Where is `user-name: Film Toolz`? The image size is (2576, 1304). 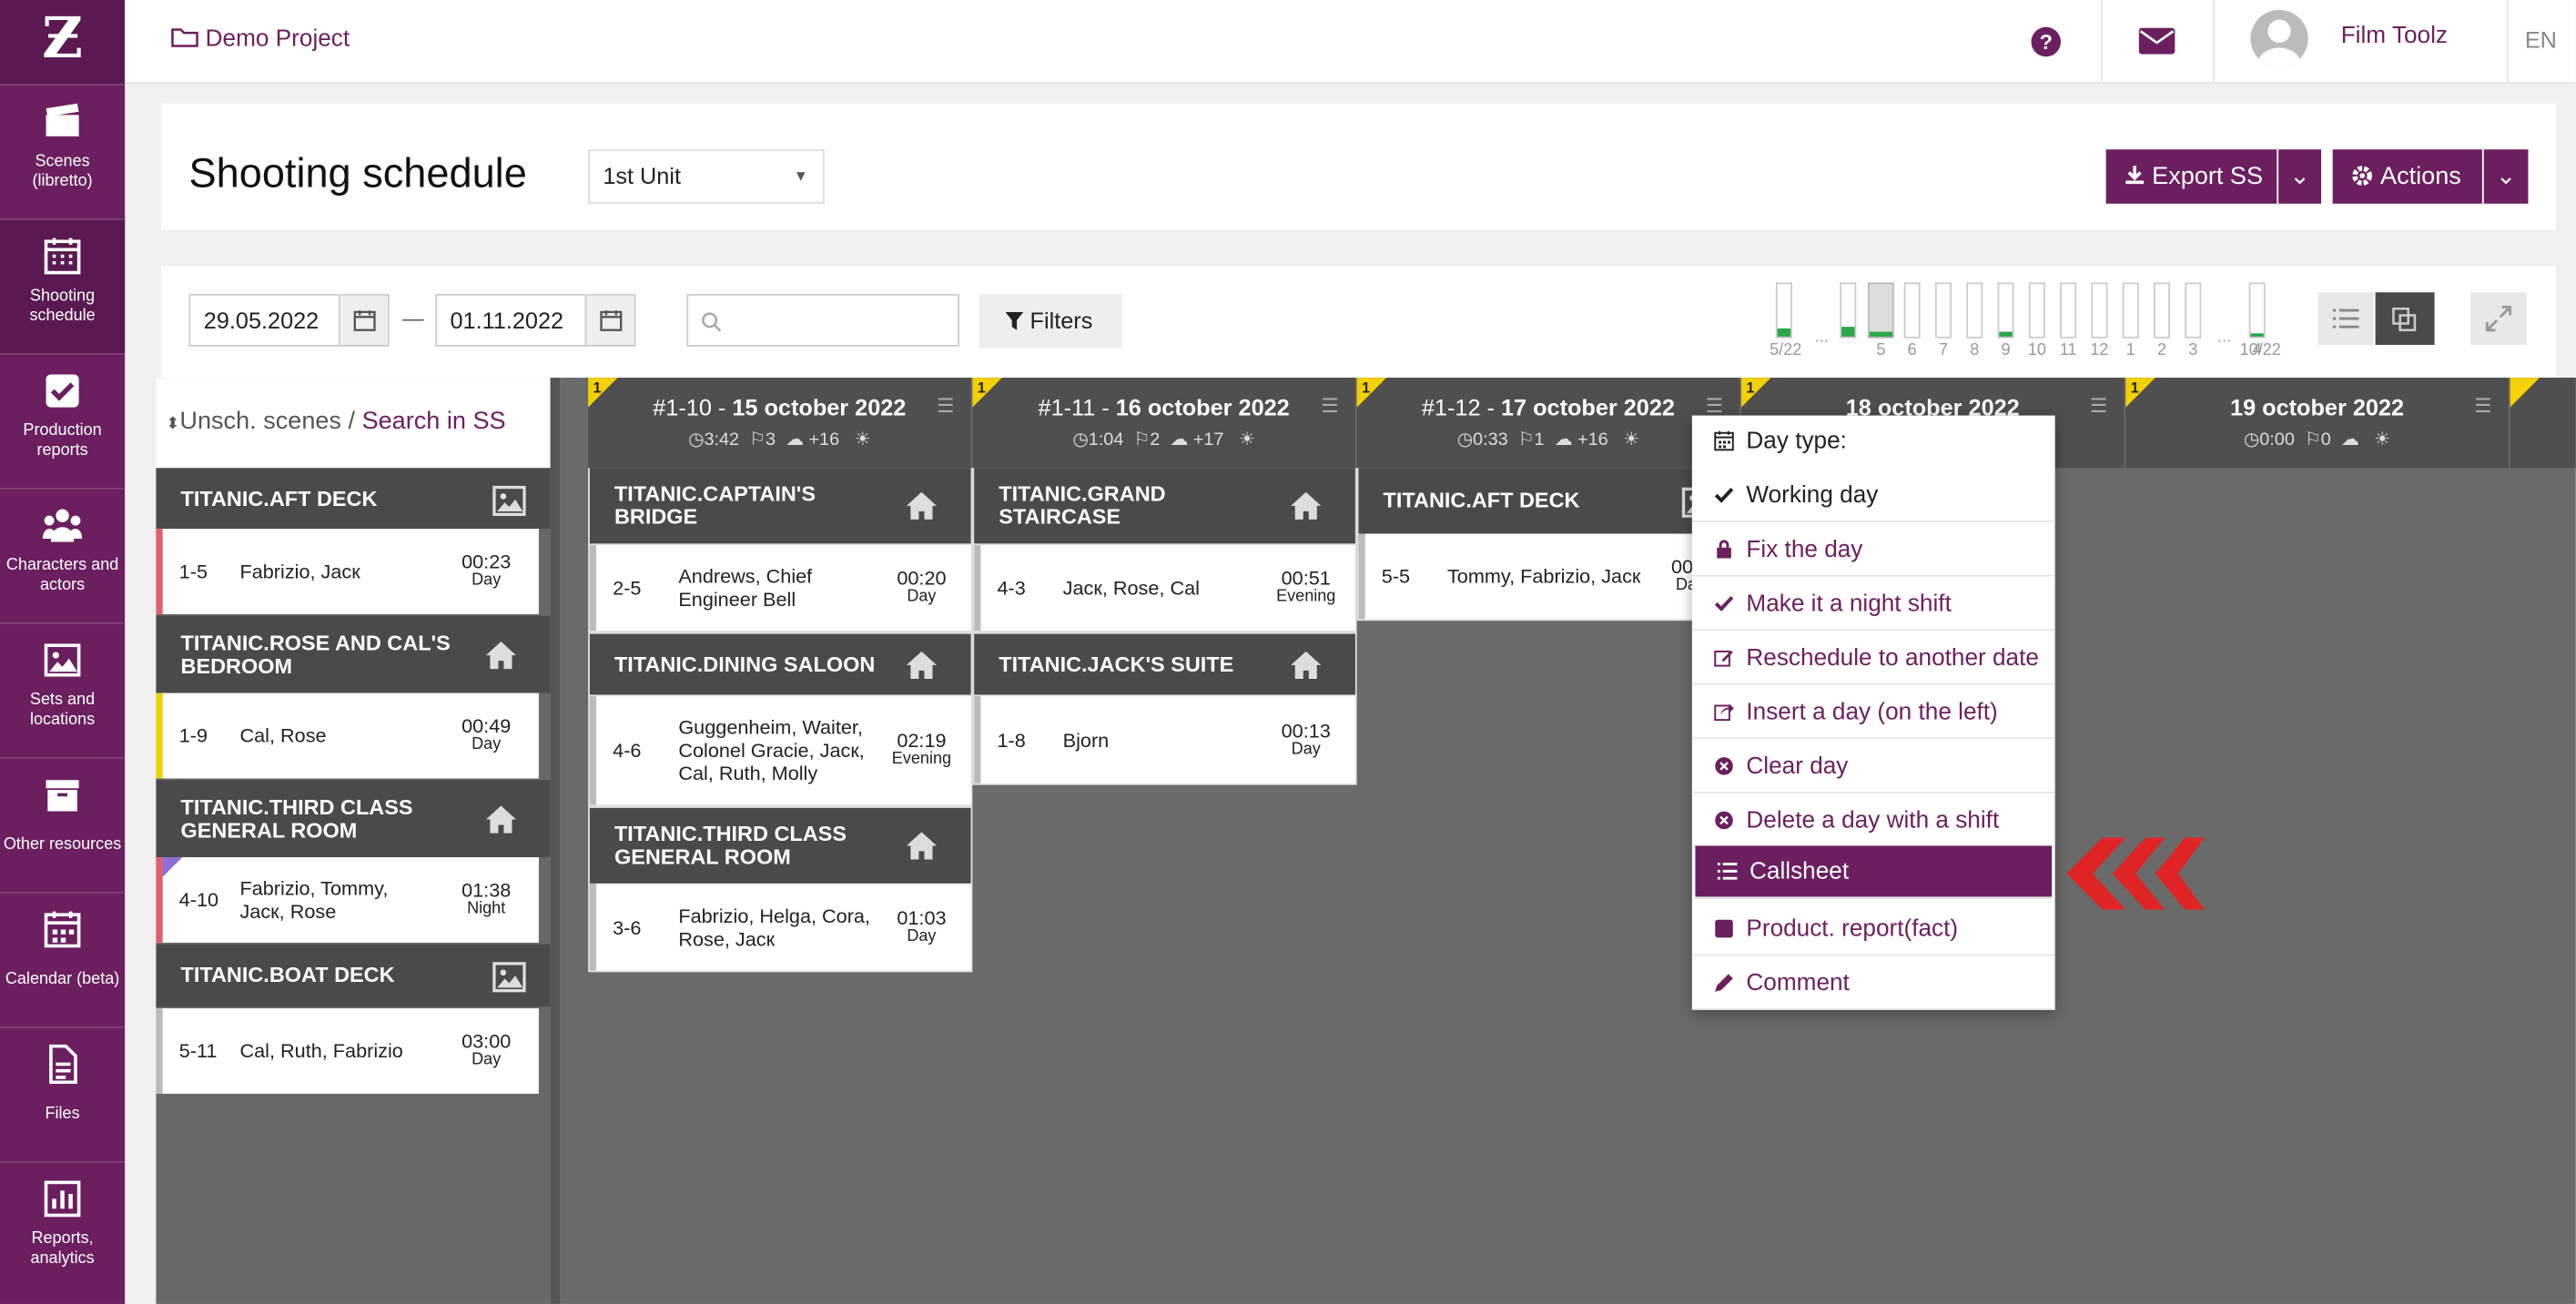
user-name: Film Toolz is located at coordinates (2394, 36).